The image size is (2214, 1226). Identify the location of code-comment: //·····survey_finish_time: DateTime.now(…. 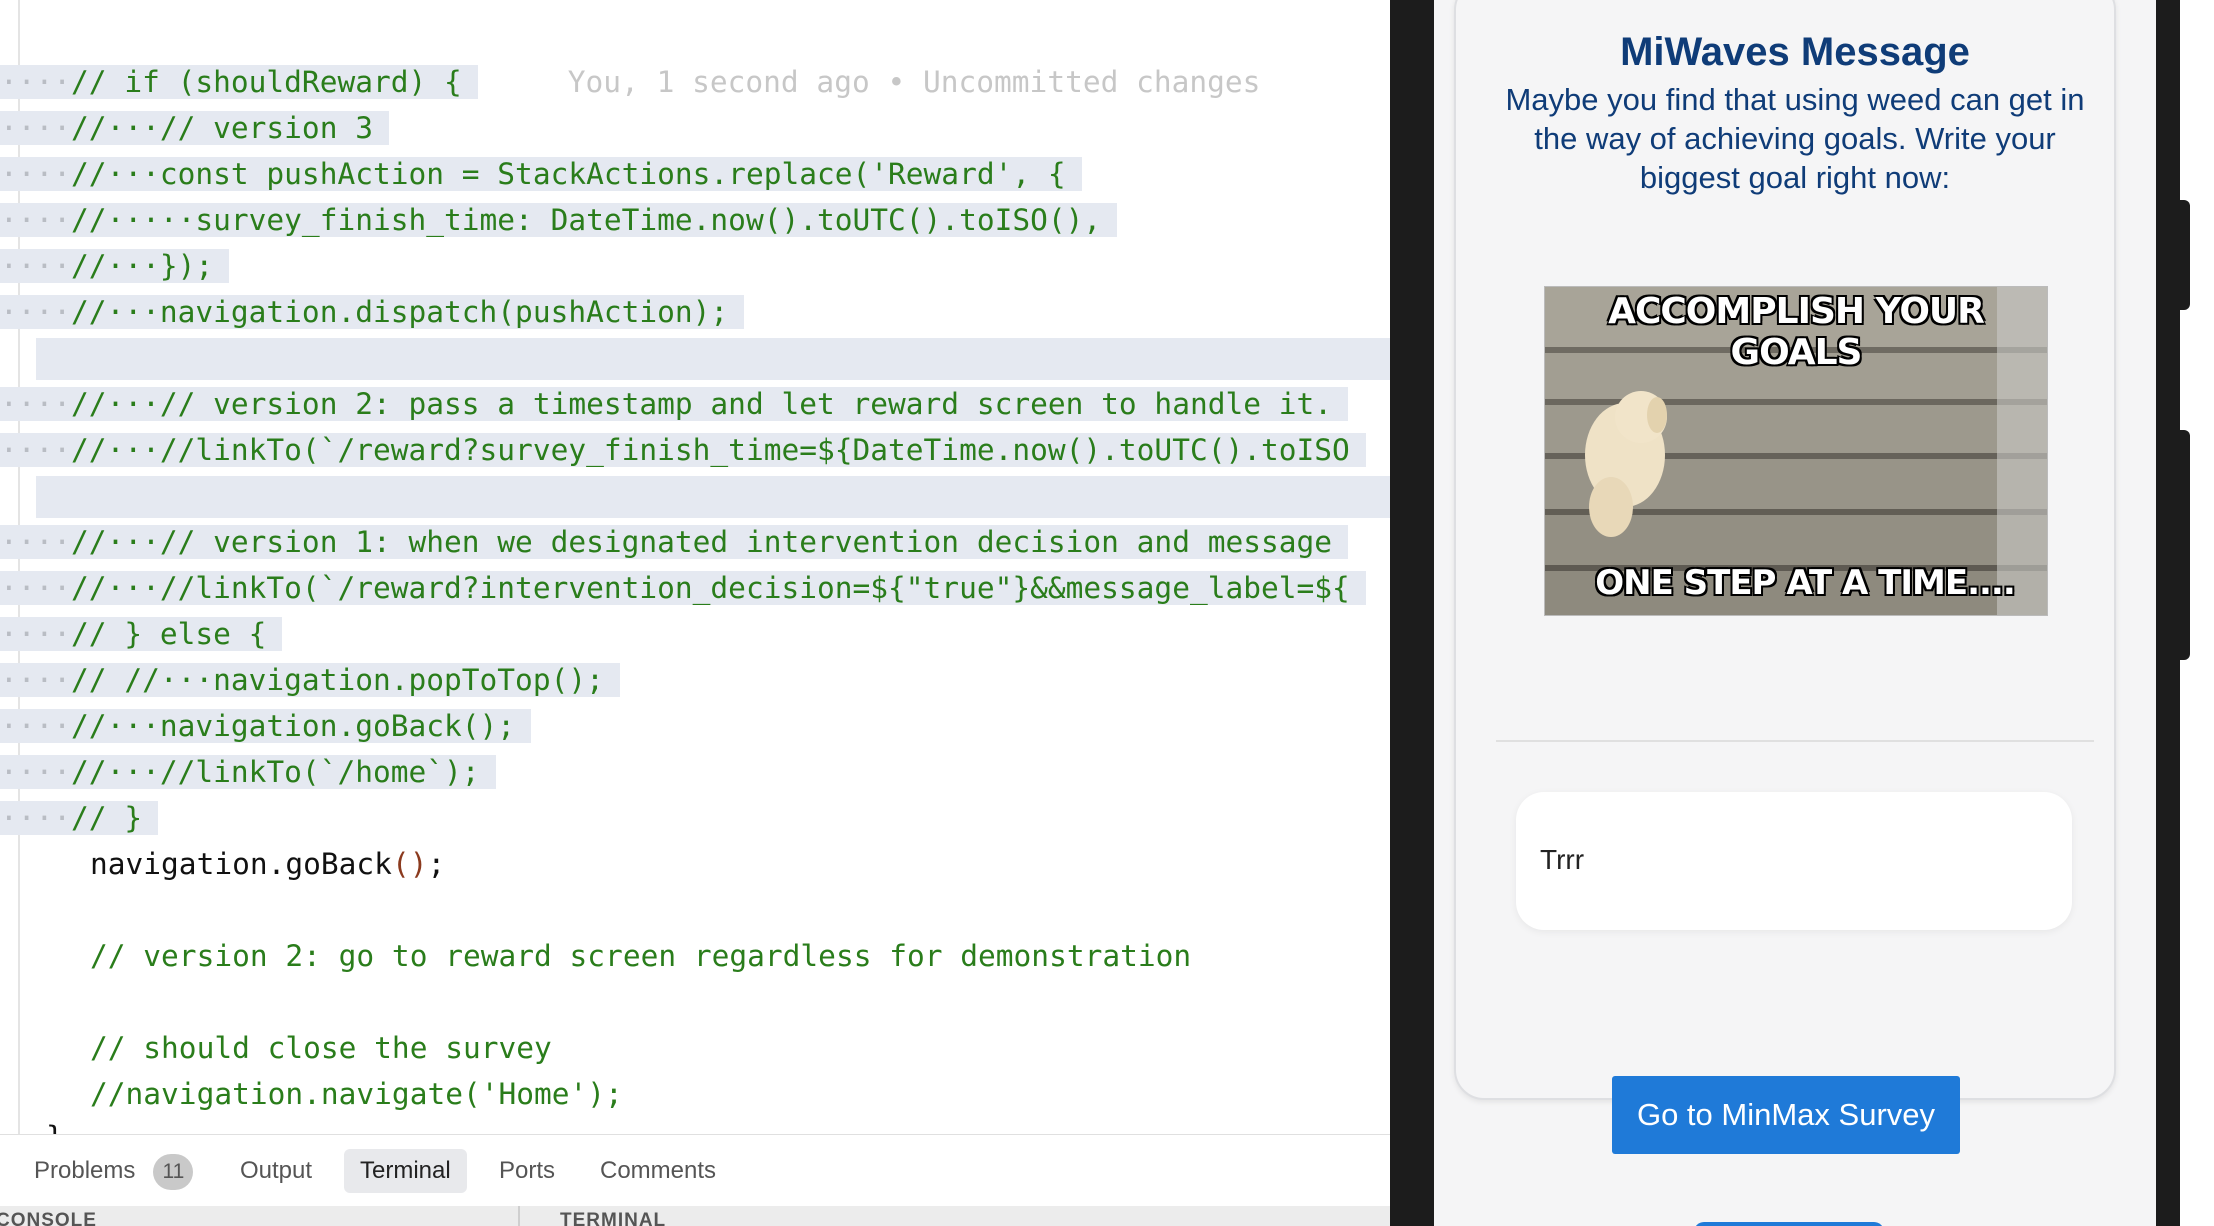
(586, 220).